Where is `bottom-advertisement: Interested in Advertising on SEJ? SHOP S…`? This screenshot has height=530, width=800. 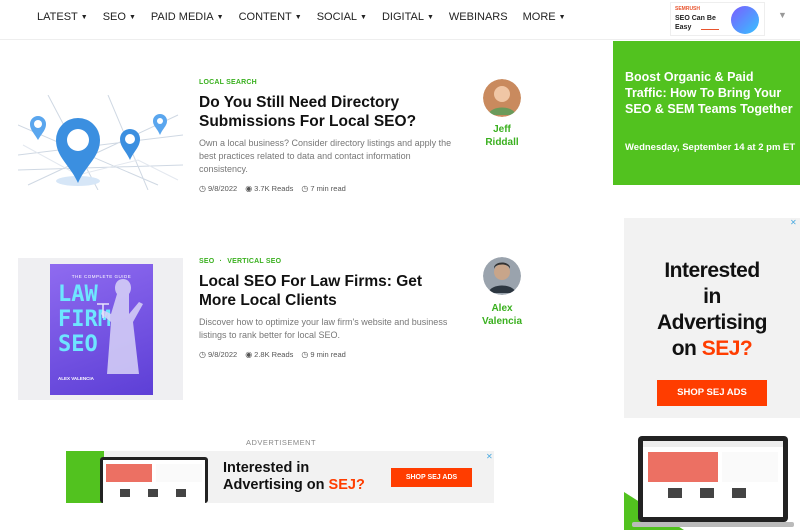
bottom-advertisement: Interested in Advertising on SEJ? SHOP S… is located at coordinates (280, 477).